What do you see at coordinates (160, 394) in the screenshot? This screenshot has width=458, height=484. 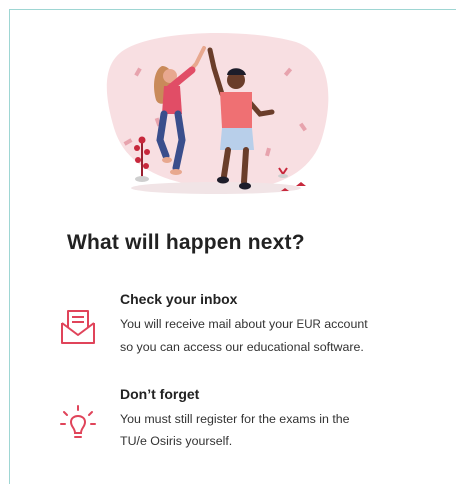 I see `item-heading: Don’t forget` at bounding box center [160, 394].